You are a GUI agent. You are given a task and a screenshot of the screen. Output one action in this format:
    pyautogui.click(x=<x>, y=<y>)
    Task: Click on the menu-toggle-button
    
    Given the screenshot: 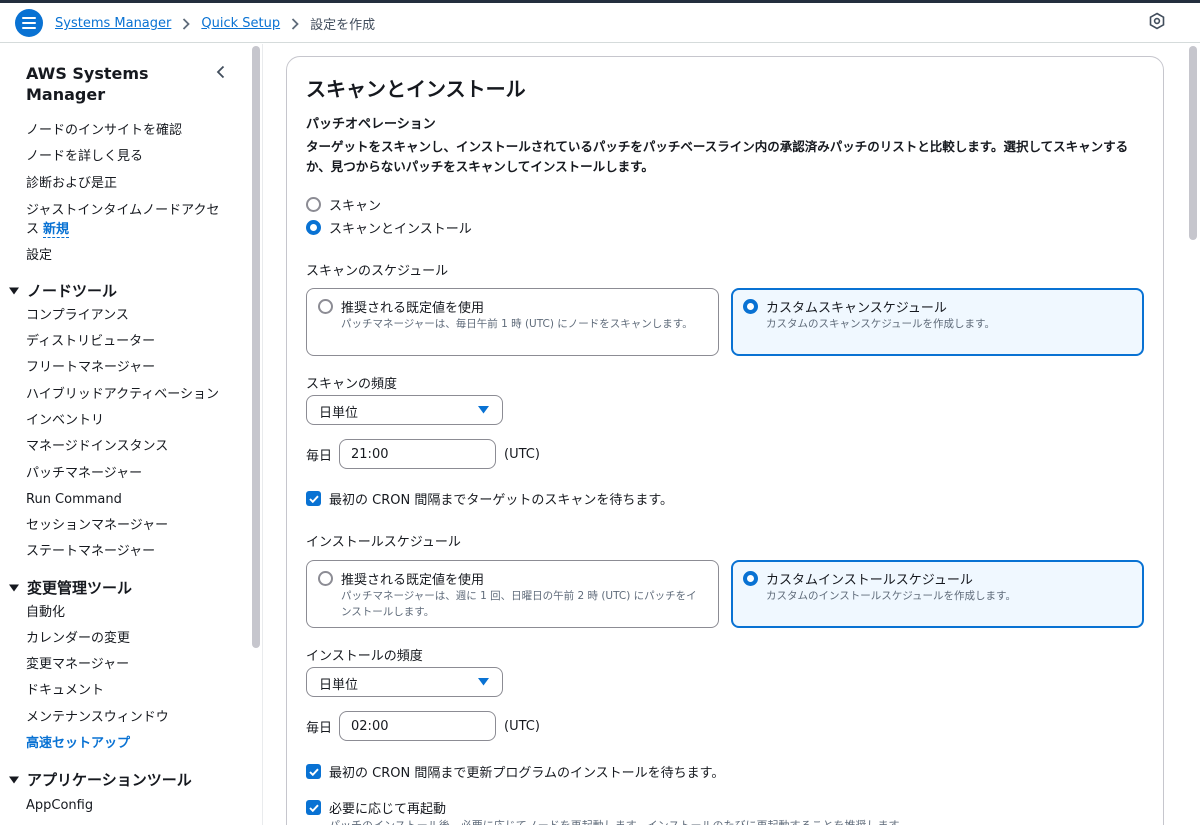 What is the action you would take?
    pyautogui.click(x=29, y=23)
    